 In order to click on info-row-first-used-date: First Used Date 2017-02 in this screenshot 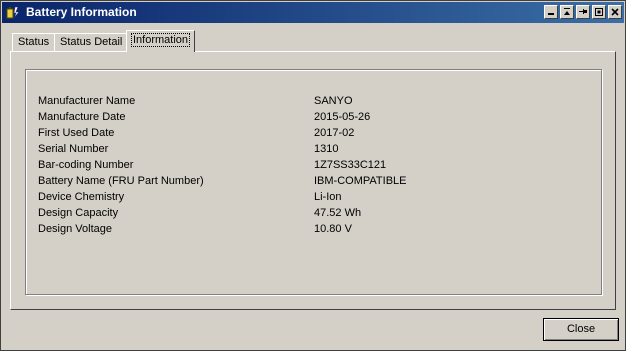, I will do `click(313, 135)`.